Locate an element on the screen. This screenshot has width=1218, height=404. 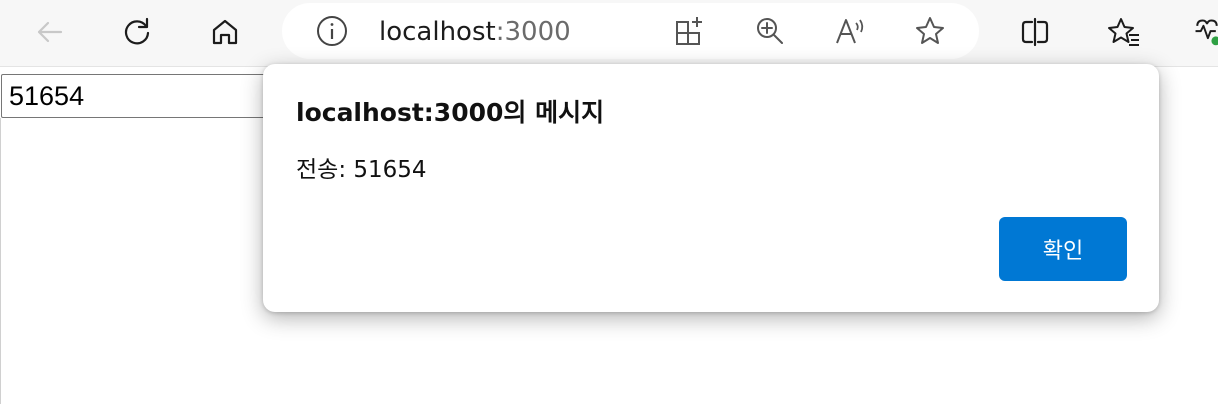
page-left-border is located at coordinates (0, 261).